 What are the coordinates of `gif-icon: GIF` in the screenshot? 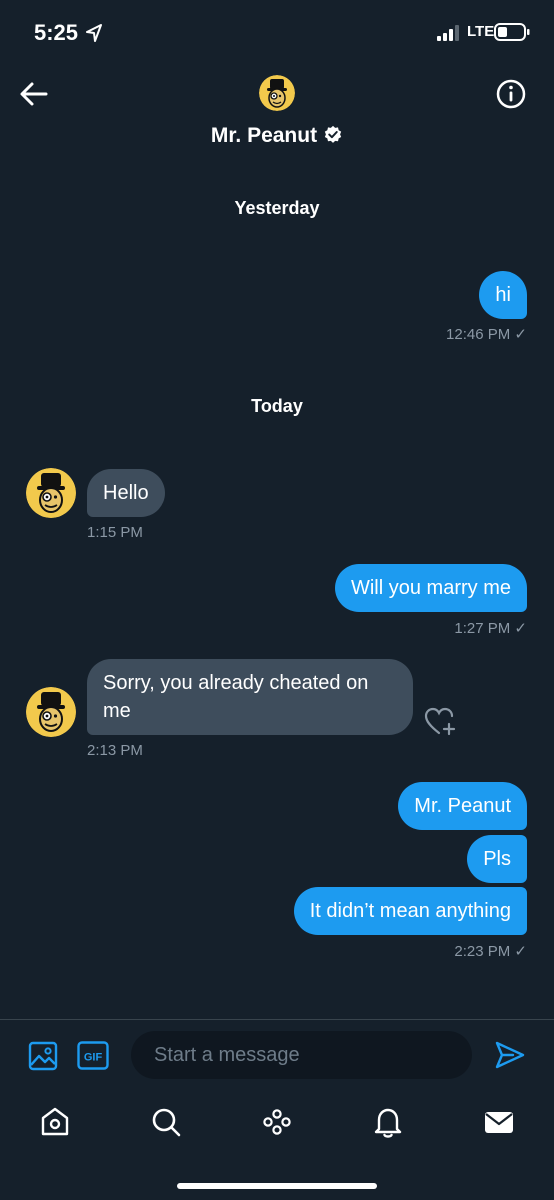 It's located at (93, 1055).